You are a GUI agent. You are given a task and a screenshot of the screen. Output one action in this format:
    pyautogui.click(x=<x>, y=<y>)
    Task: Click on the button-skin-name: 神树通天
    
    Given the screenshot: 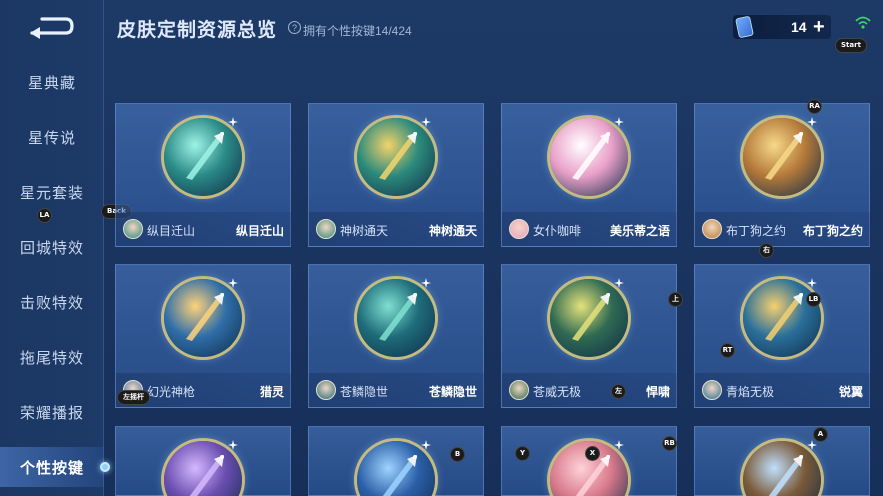 What is the action you would take?
    pyautogui.click(x=452, y=231)
    